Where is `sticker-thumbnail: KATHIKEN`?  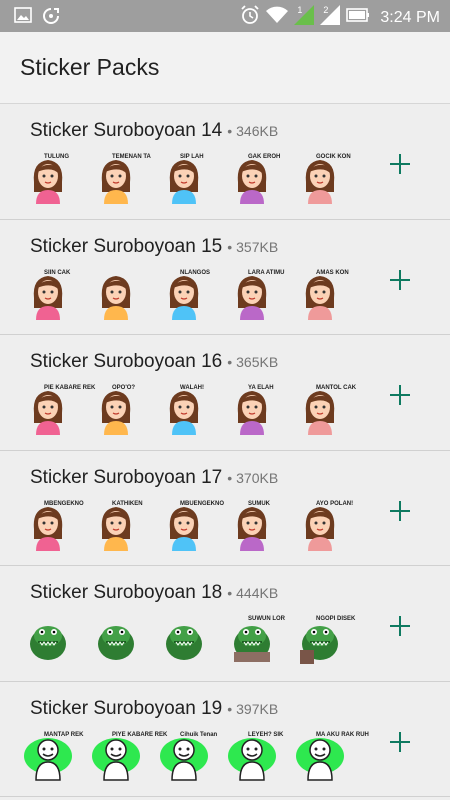 sticker-thumbnail: KATHIKEN is located at coordinates (116, 525).